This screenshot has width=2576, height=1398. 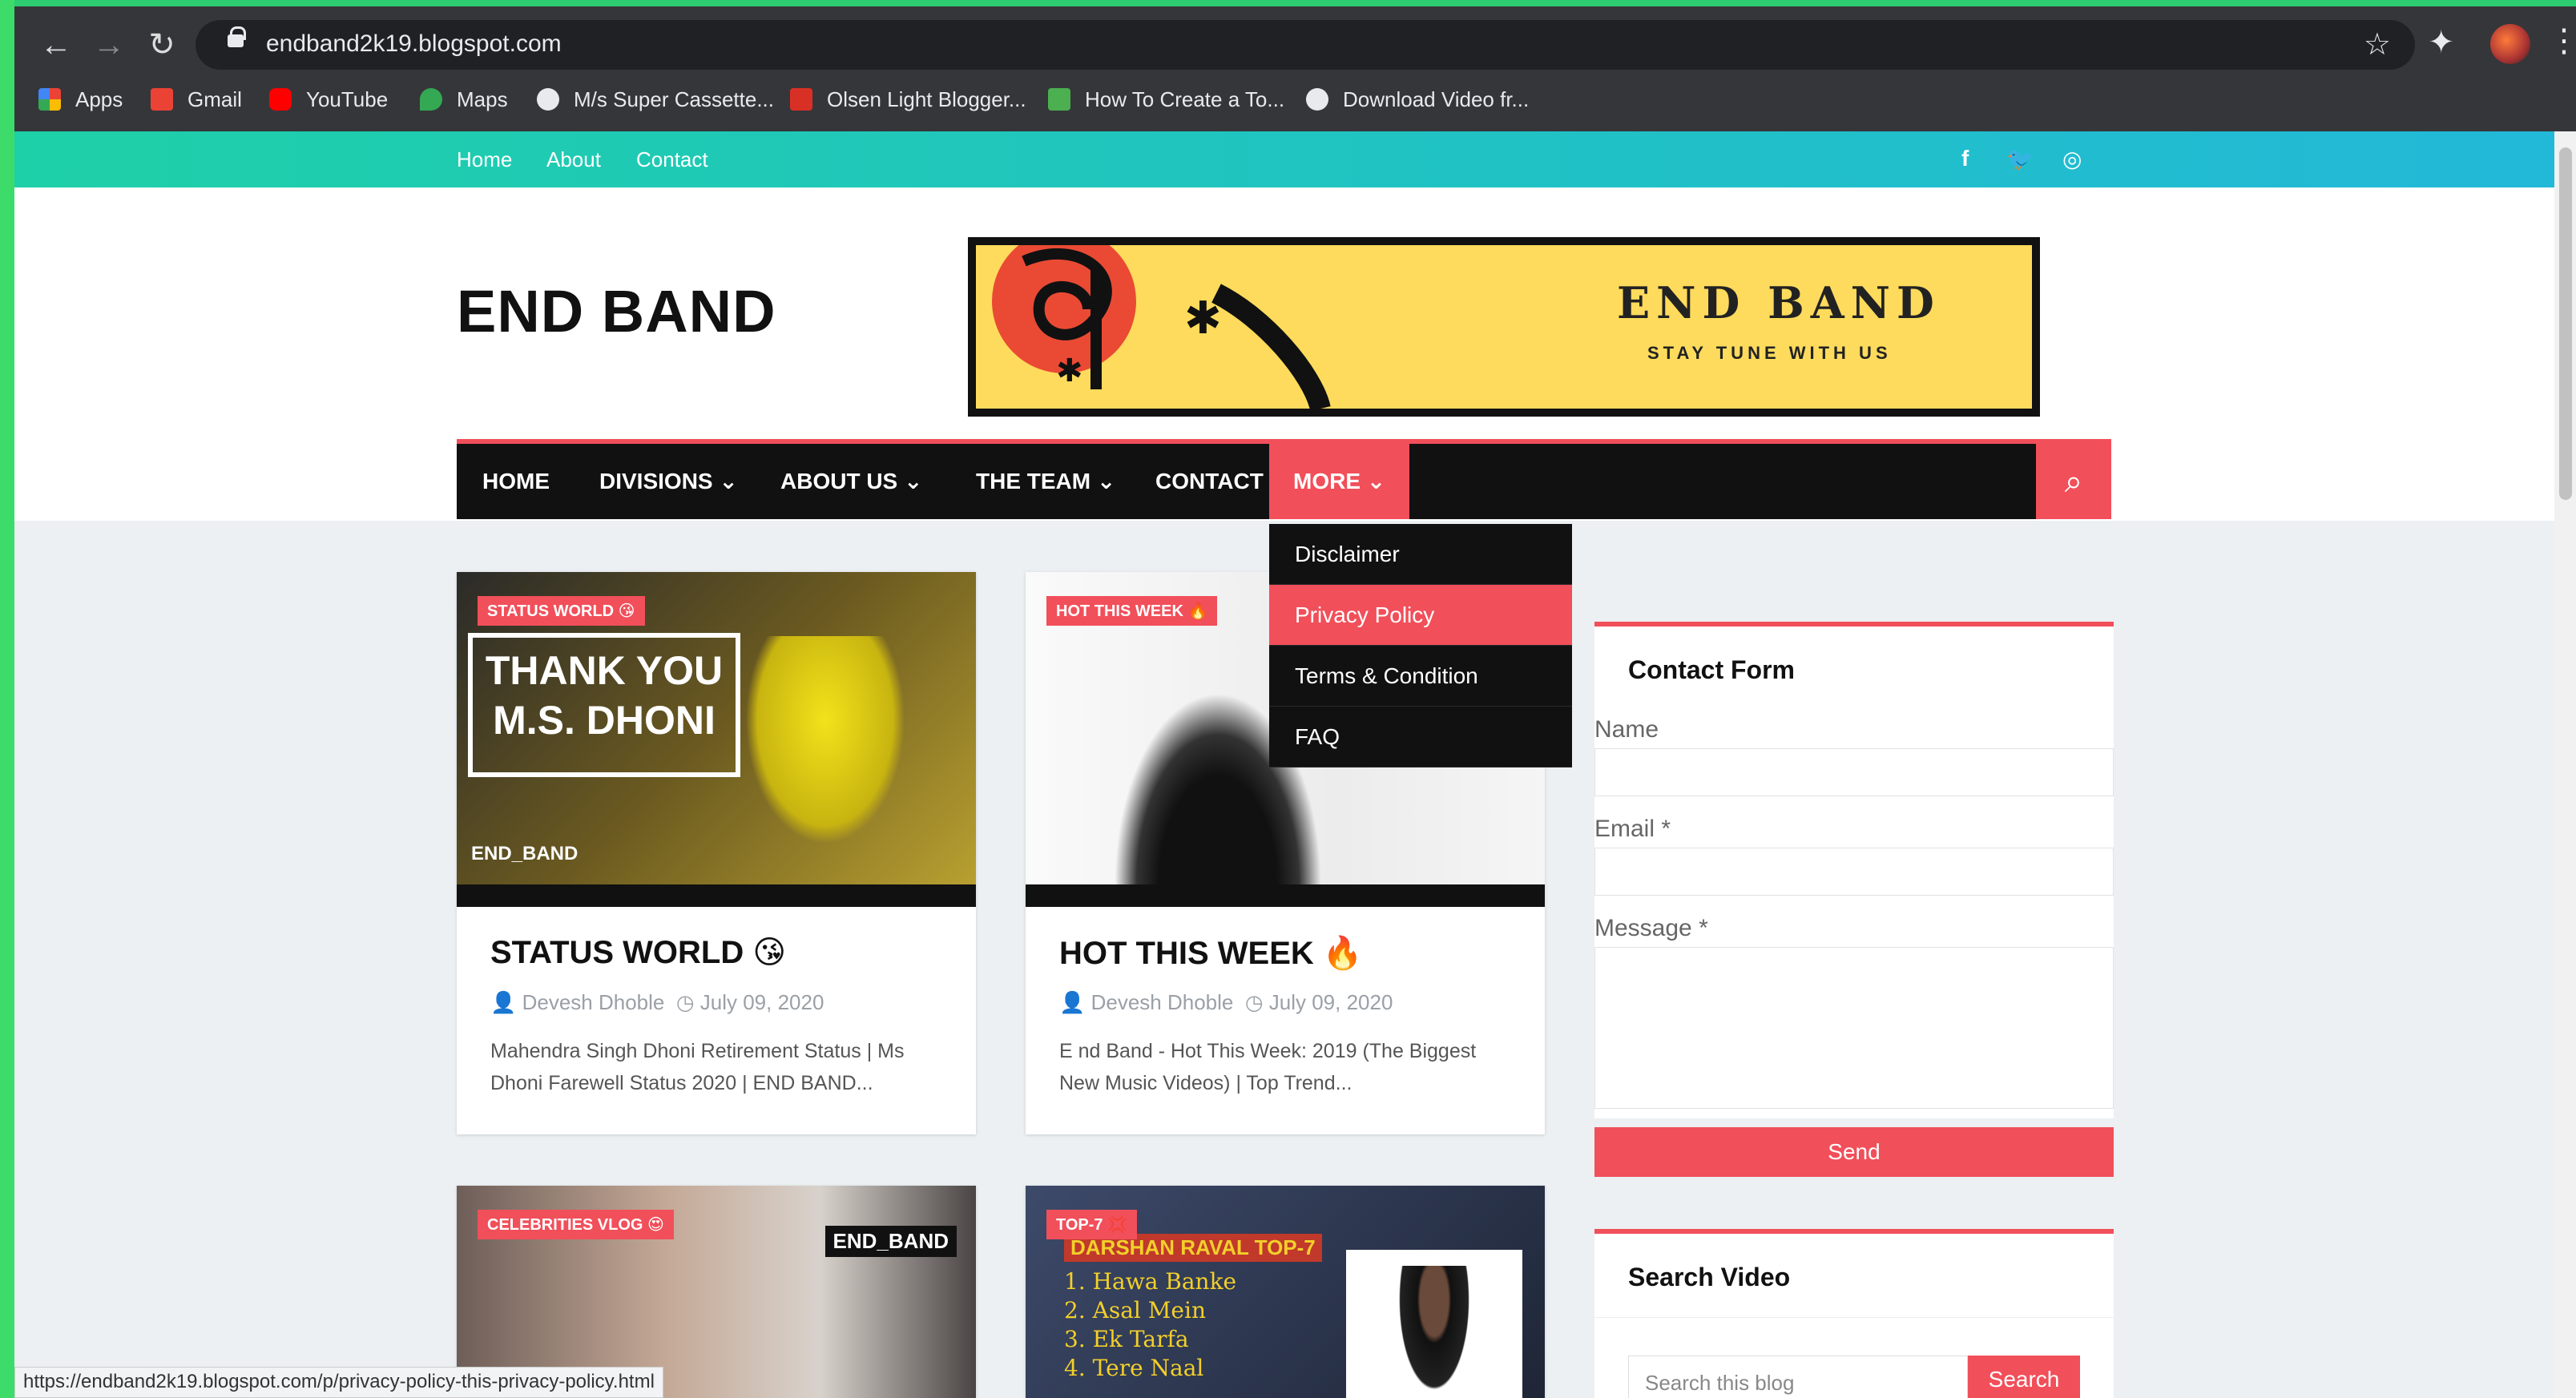 I want to click on bookmark-gmail: Gmail, so click(x=196, y=99).